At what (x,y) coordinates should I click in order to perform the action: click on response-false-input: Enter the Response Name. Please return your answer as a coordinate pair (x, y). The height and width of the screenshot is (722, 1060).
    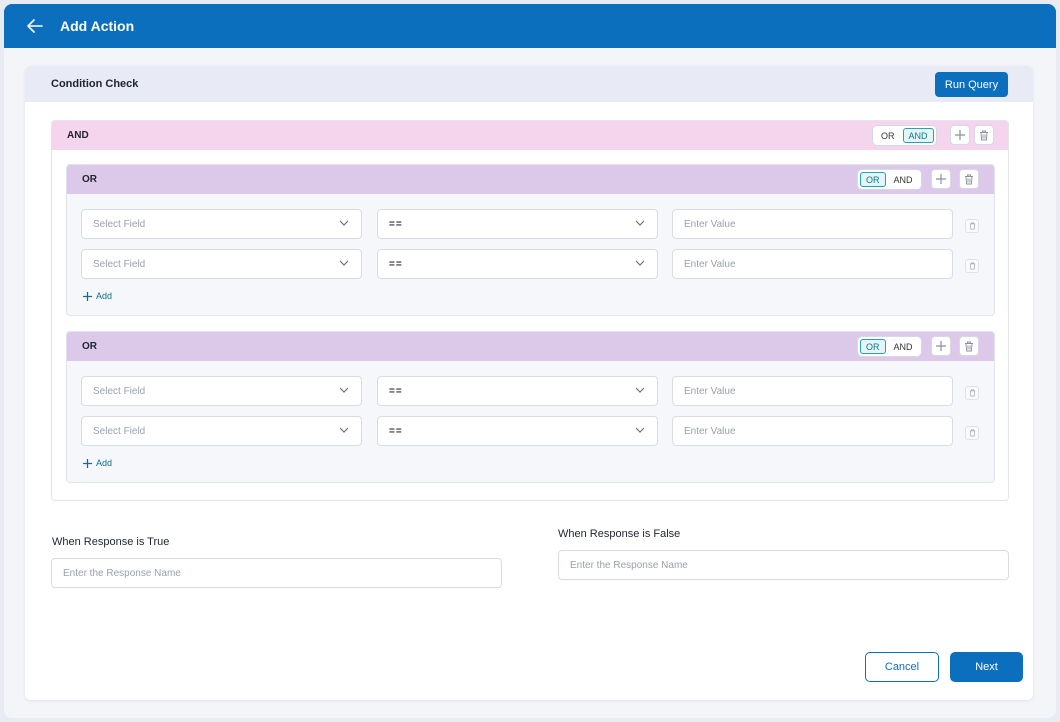
    Looking at the image, I should click on (783, 565).